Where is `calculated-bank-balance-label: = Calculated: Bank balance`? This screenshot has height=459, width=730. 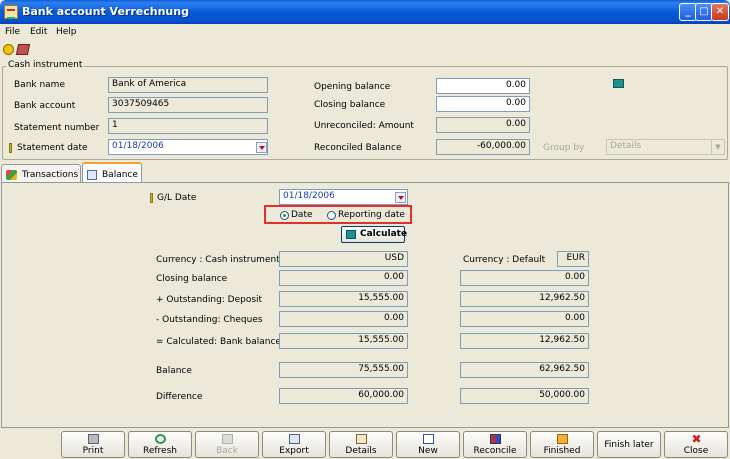
calculated-bank-balance-label: = Calculated: Bank balance is located at coordinates (218, 342).